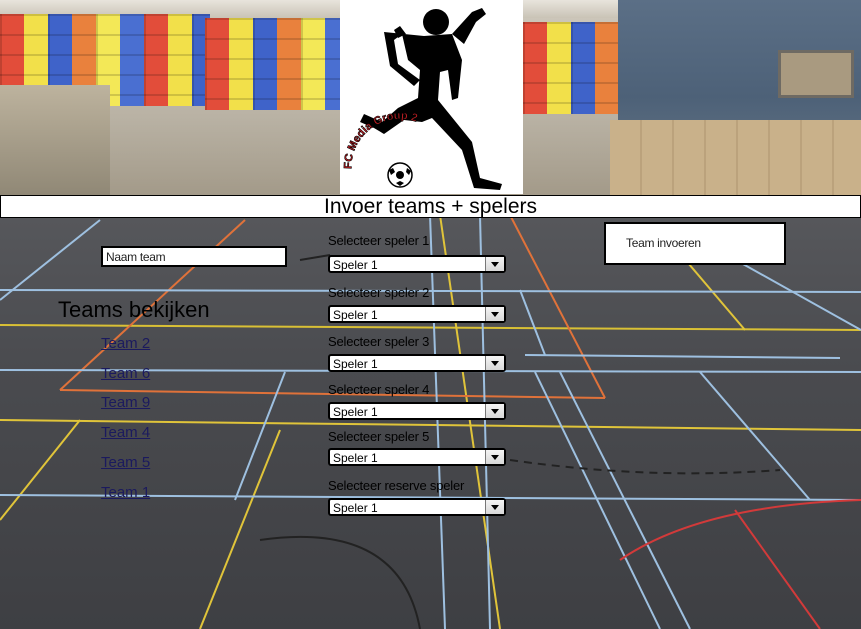  What do you see at coordinates (355, 412) in the screenshot?
I see `player-4-value: Speler 1` at bounding box center [355, 412].